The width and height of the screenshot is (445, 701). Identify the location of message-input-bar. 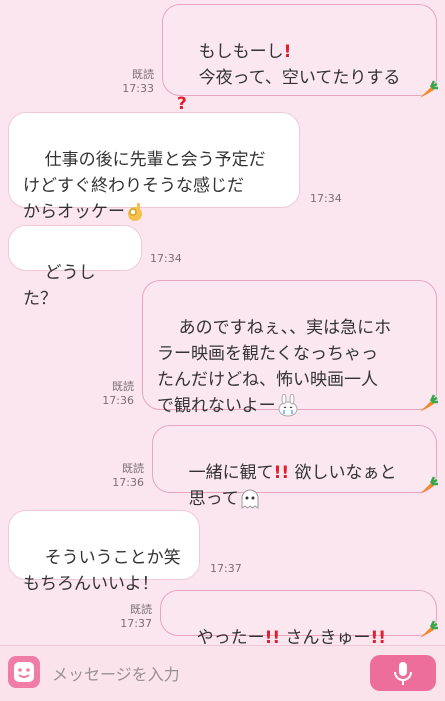
(222, 673).